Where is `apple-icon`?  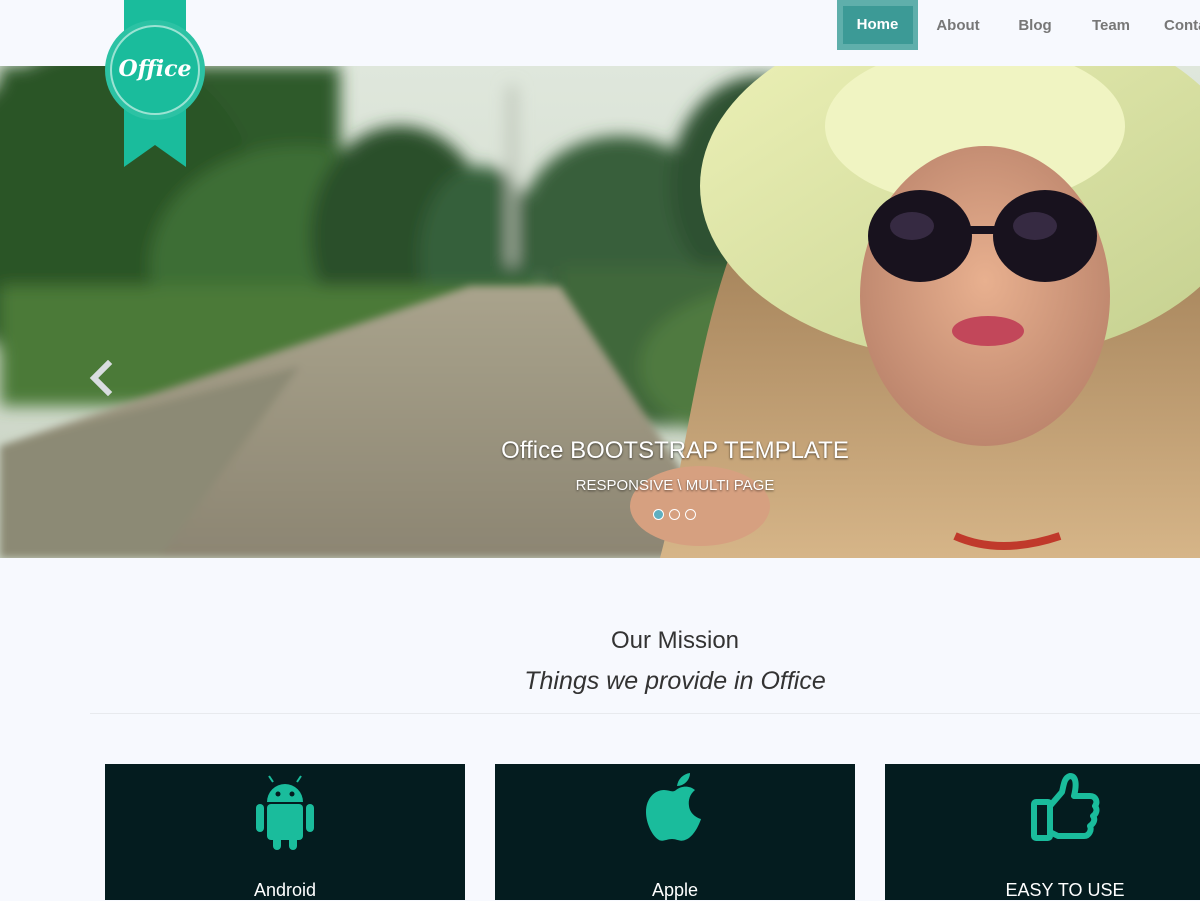 apple-icon is located at coordinates (673, 807).